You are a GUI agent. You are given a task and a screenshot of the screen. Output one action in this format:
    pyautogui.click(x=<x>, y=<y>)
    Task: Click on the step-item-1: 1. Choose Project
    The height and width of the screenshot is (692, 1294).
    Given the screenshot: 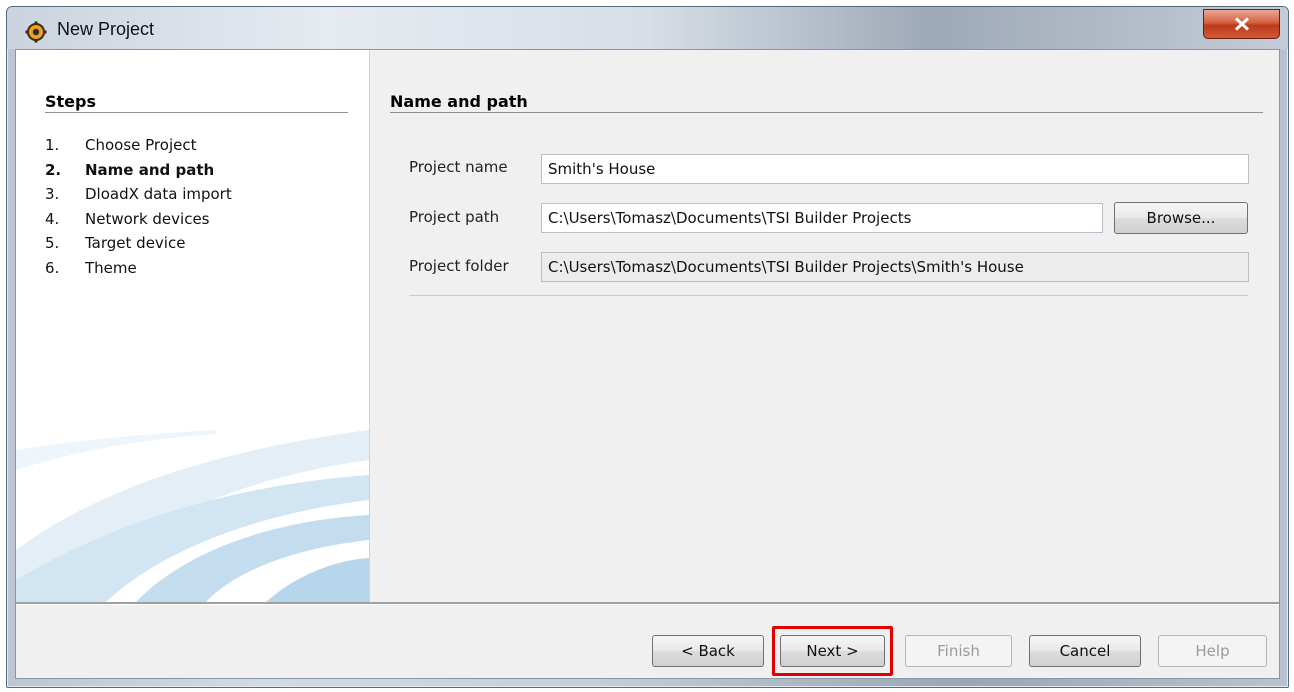 What is the action you would take?
    pyautogui.click(x=138, y=148)
    